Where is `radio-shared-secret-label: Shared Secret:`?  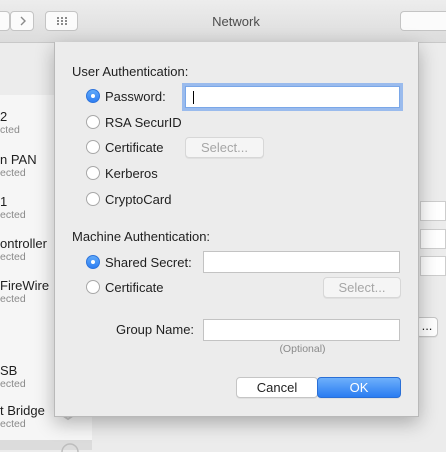
radio-shared-secret-label: Shared Secret: is located at coordinates (148, 262).